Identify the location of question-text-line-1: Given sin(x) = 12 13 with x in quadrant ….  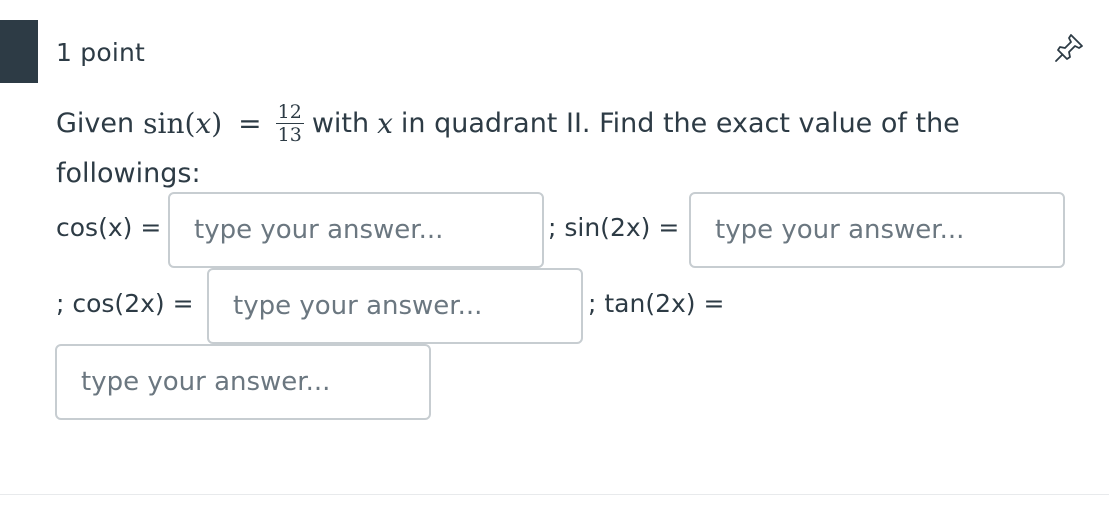
(508, 123).